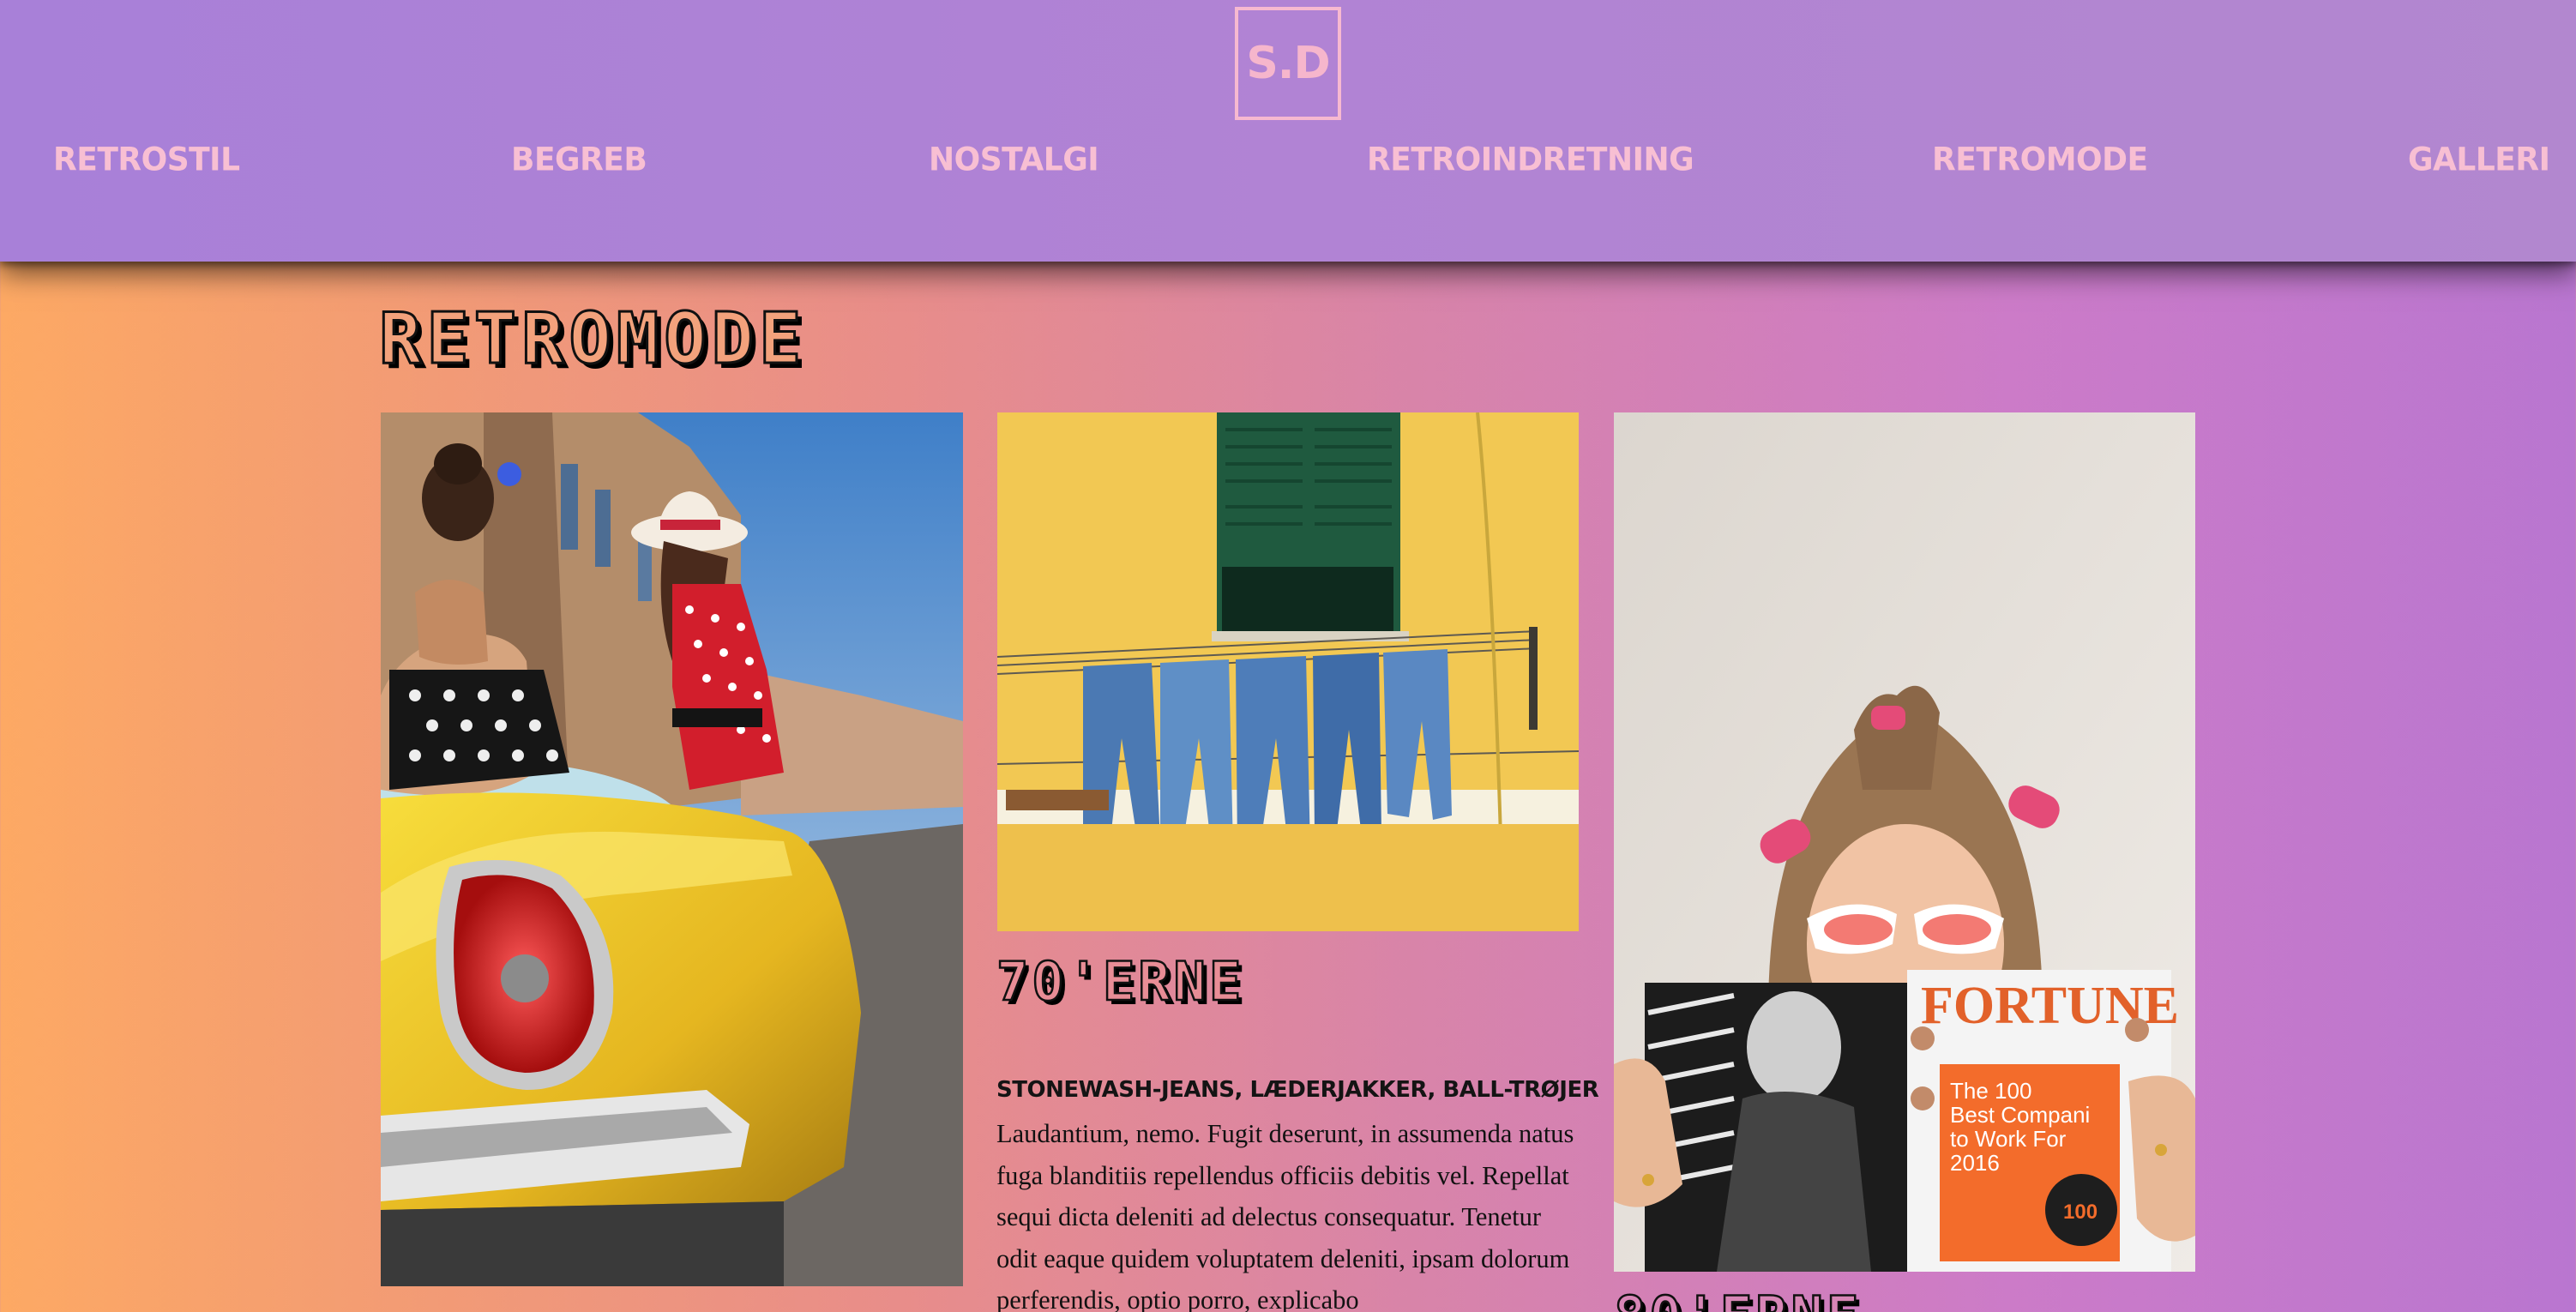  I want to click on nav-item-nostalgi: NOSTALGI, so click(1014, 164).